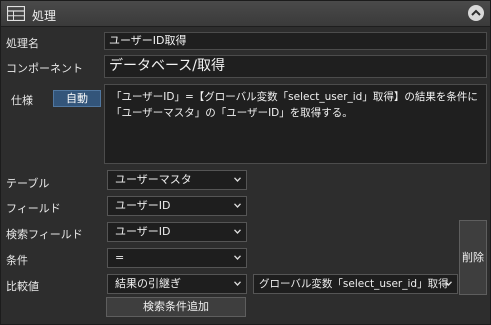  Describe the element at coordinates (177, 232) in the screenshot. I see `search-field-select: ユーザーID` at that location.